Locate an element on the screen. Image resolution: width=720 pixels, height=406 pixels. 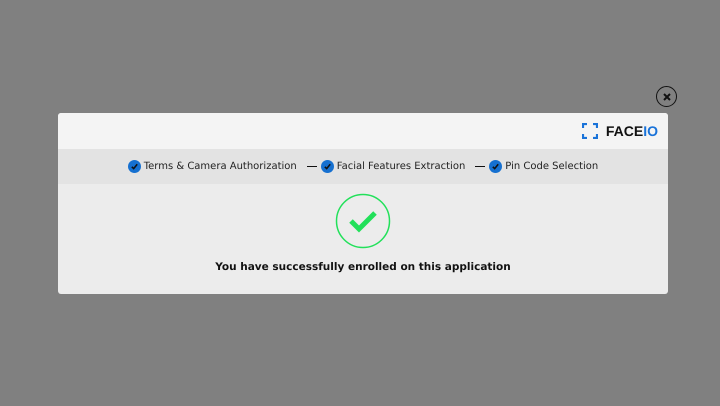
close-button is located at coordinates (666, 96).